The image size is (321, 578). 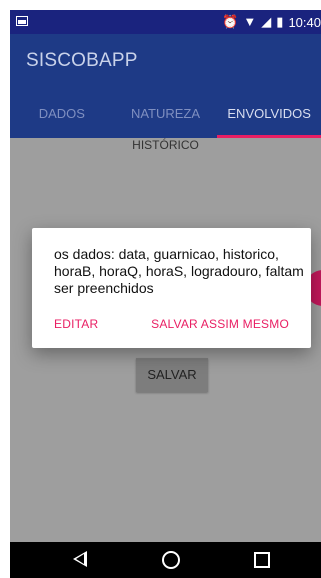 What do you see at coordinates (82, 60) in the screenshot?
I see `app-title: SISCOBAPP` at bounding box center [82, 60].